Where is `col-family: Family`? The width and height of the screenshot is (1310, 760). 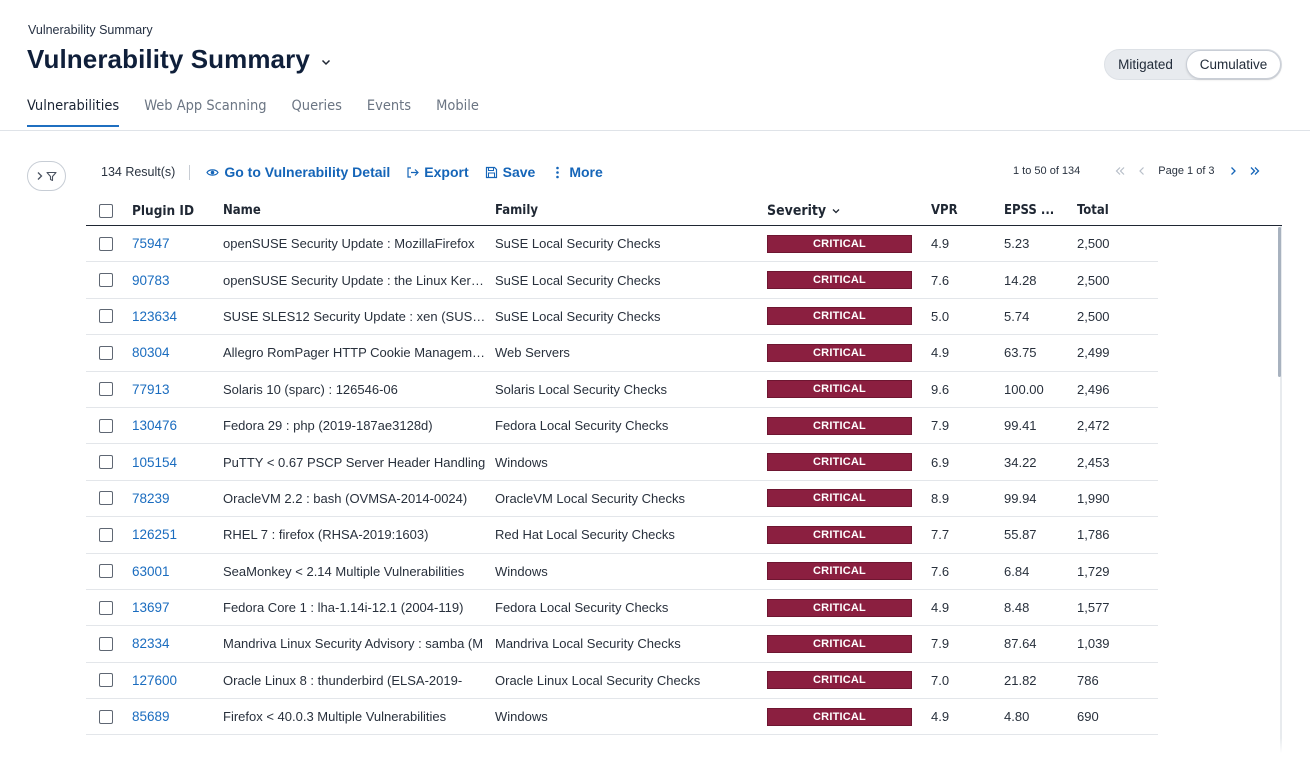 col-family: Family is located at coordinates (631, 210).